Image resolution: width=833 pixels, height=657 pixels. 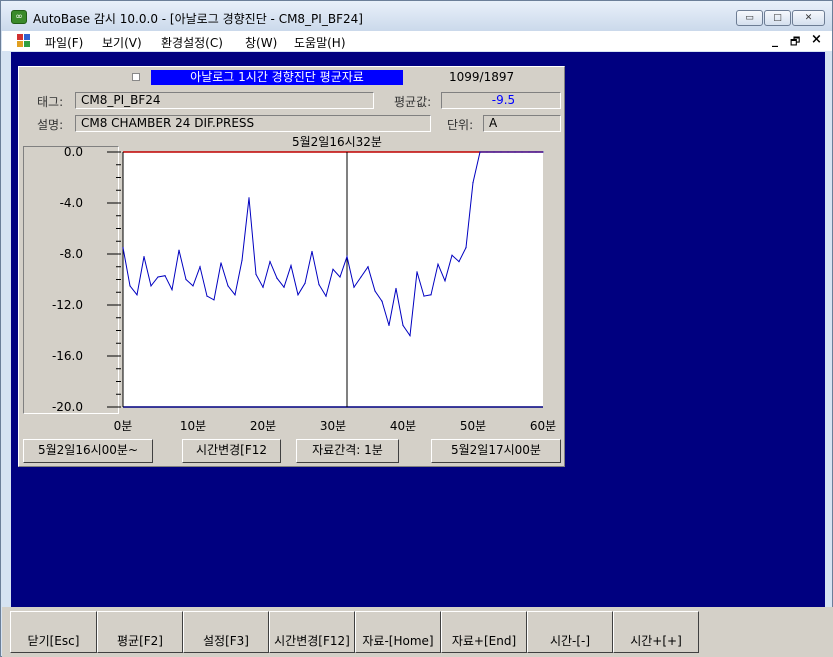 I want to click on time-plus-button: 시간+[+], so click(x=656, y=632).